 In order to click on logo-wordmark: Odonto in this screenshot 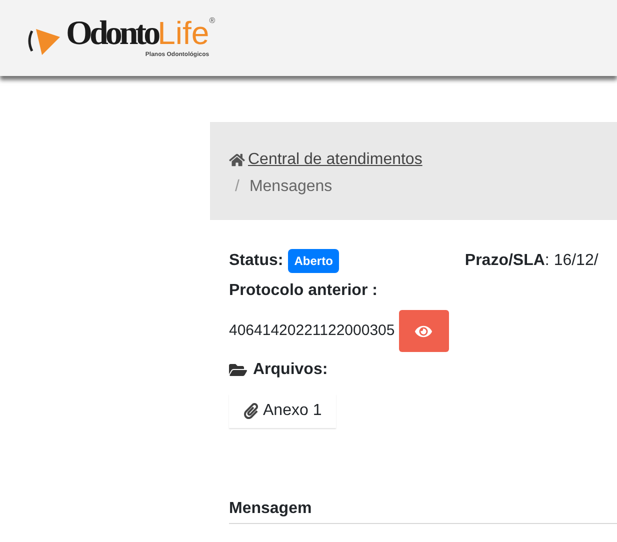, I will do `click(112, 33)`.